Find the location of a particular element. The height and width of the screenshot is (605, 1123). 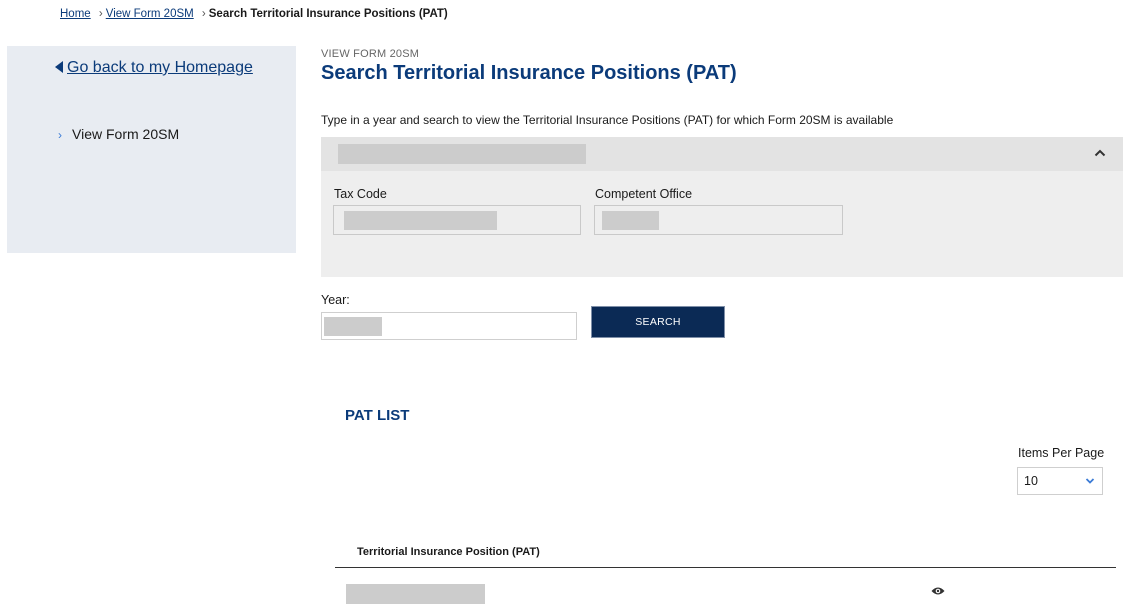

tax-code-field is located at coordinates (457, 220).